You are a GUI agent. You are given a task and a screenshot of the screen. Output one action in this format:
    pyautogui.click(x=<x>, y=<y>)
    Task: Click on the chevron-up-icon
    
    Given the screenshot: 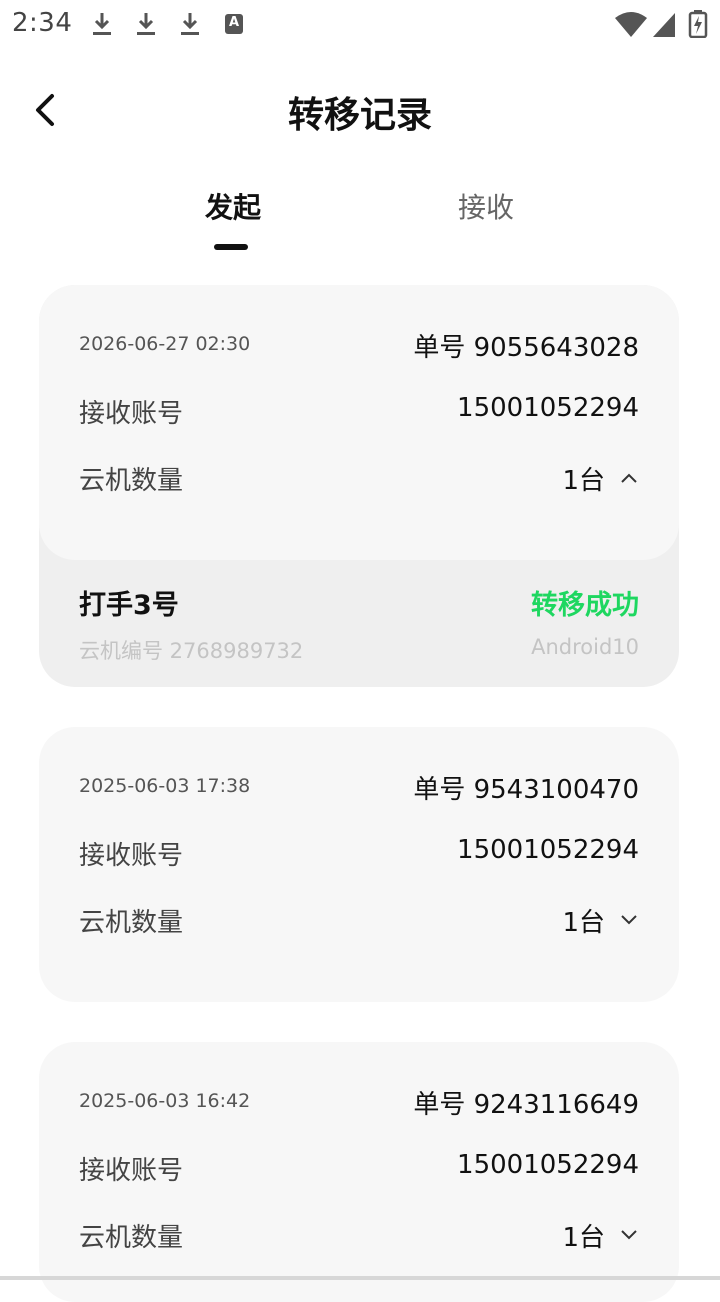 What is the action you would take?
    pyautogui.click(x=629, y=478)
    